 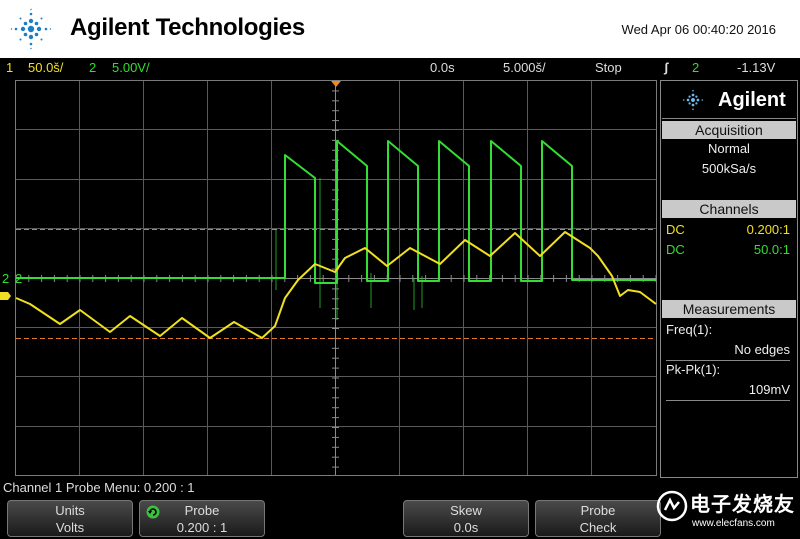 What do you see at coordinates (675, 249) in the screenshot?
I see `ch2-coupling: DC` at bounding box center [675, 249].